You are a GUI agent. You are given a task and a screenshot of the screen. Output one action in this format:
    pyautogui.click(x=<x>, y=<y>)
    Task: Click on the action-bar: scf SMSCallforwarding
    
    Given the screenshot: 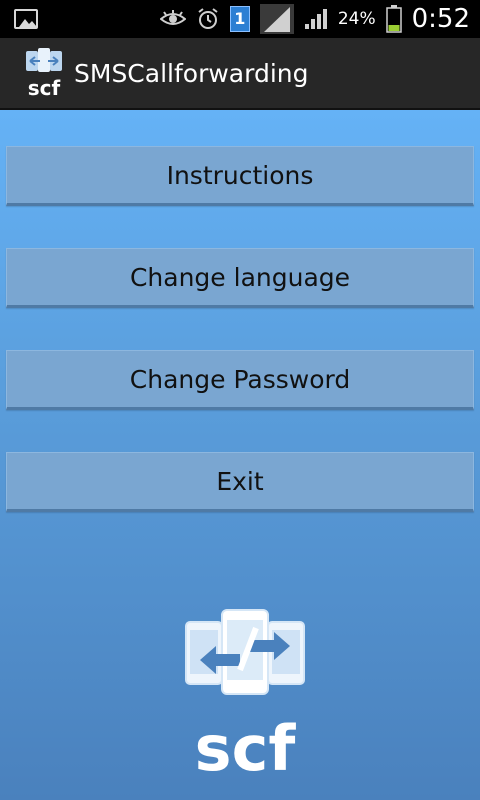 What is the action you would take?
    pyautogui.click(x=240, y=74)
    